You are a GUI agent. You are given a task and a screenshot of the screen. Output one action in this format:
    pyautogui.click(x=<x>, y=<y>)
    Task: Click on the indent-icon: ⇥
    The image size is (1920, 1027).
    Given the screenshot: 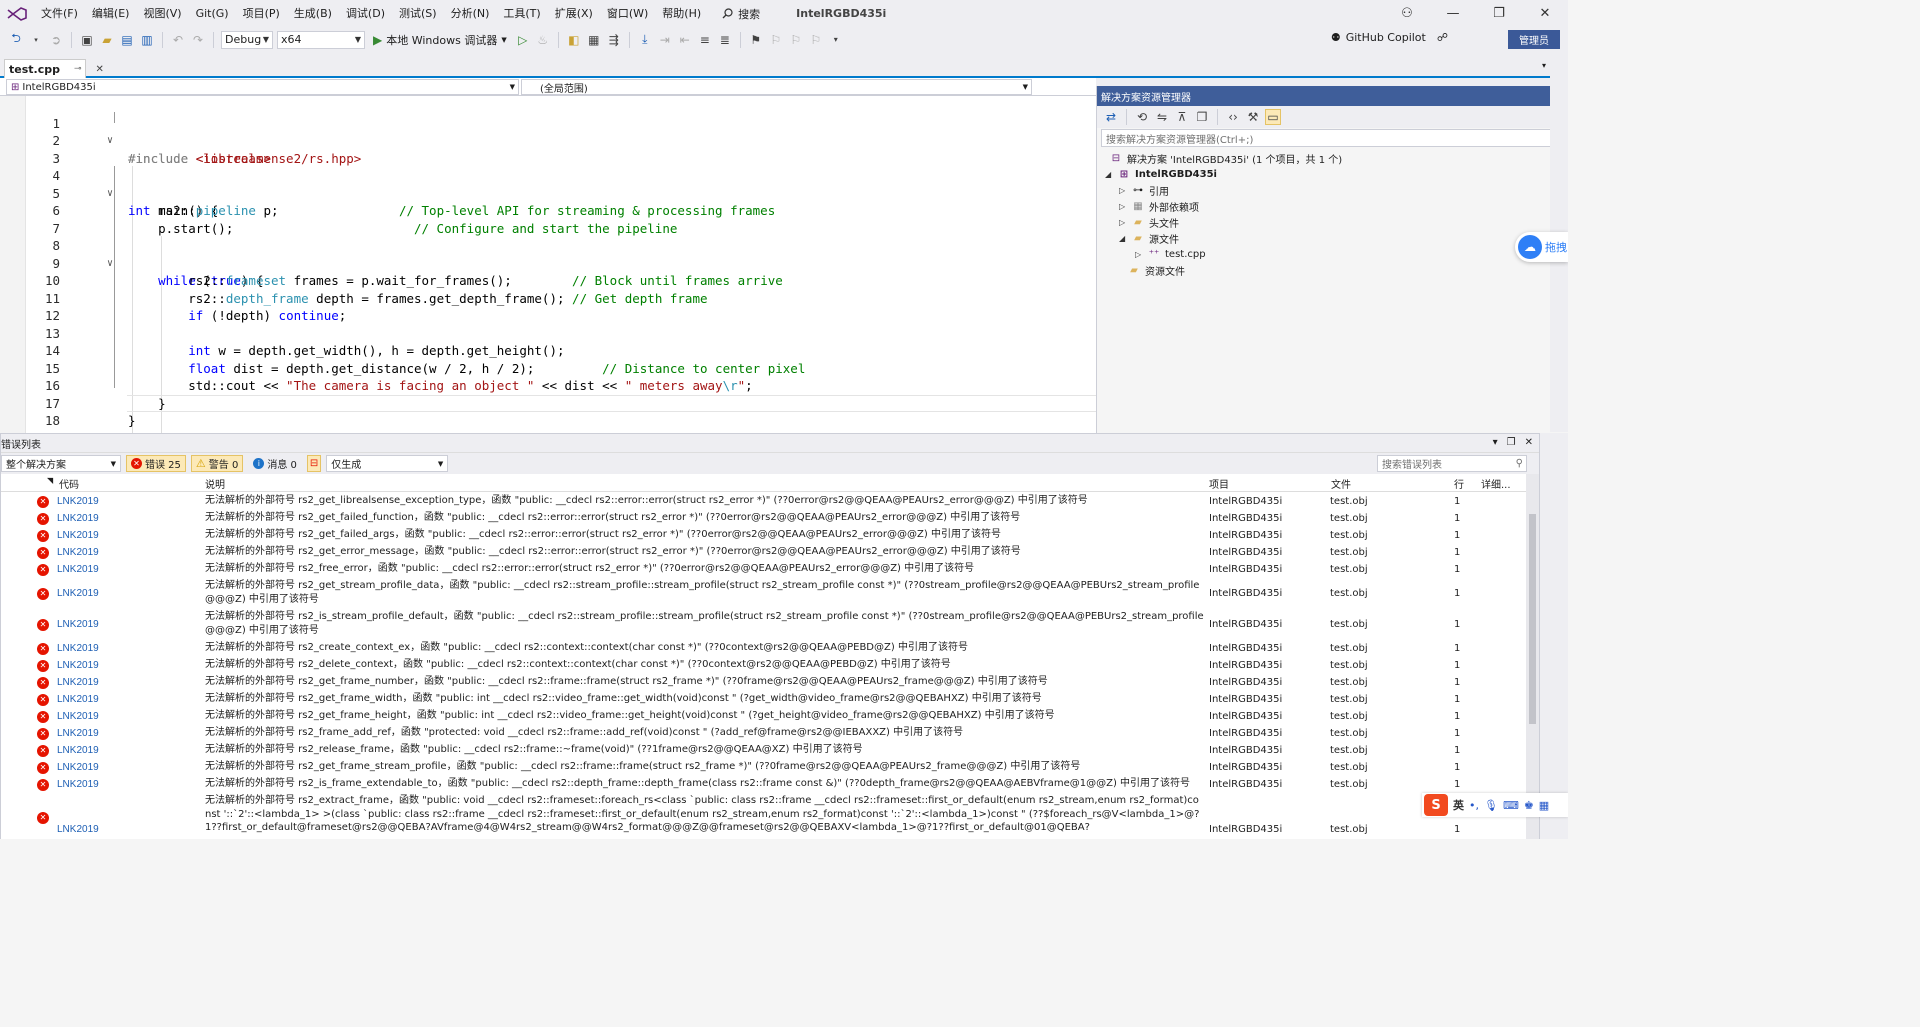 What is the action you would take?
    pyautogui.click(x=665, y=40)
    